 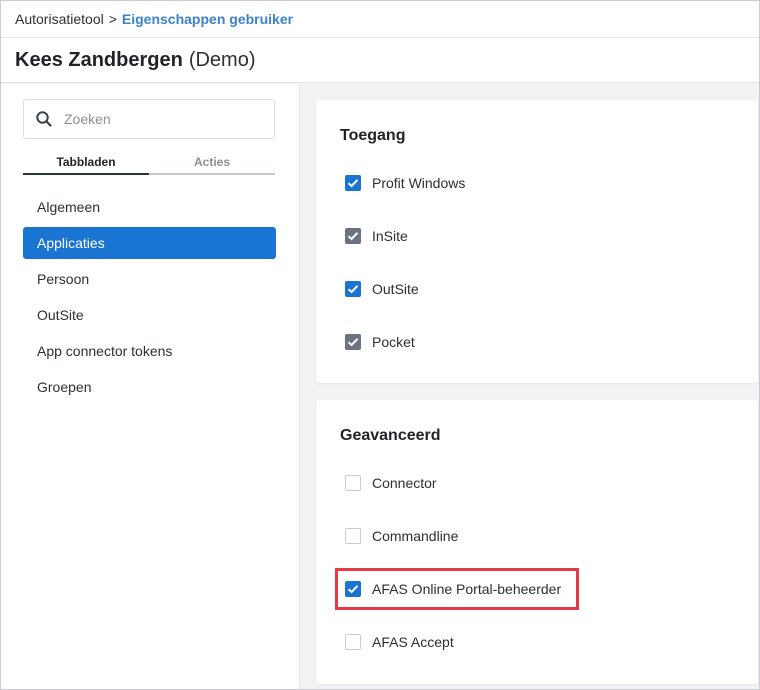 I want to click on option-label: Pocket, so click(x=393, y=342).